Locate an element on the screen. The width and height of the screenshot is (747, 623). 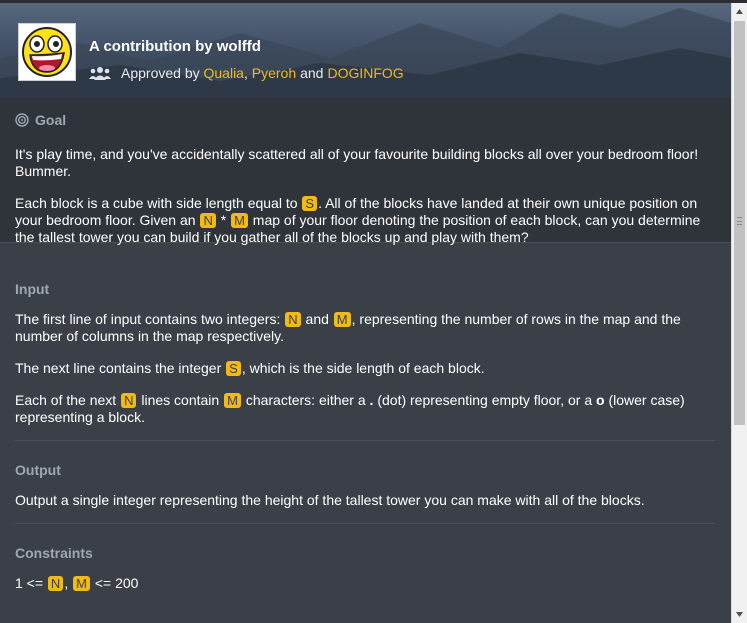
author-avatar is located at coordinates (47, 52).